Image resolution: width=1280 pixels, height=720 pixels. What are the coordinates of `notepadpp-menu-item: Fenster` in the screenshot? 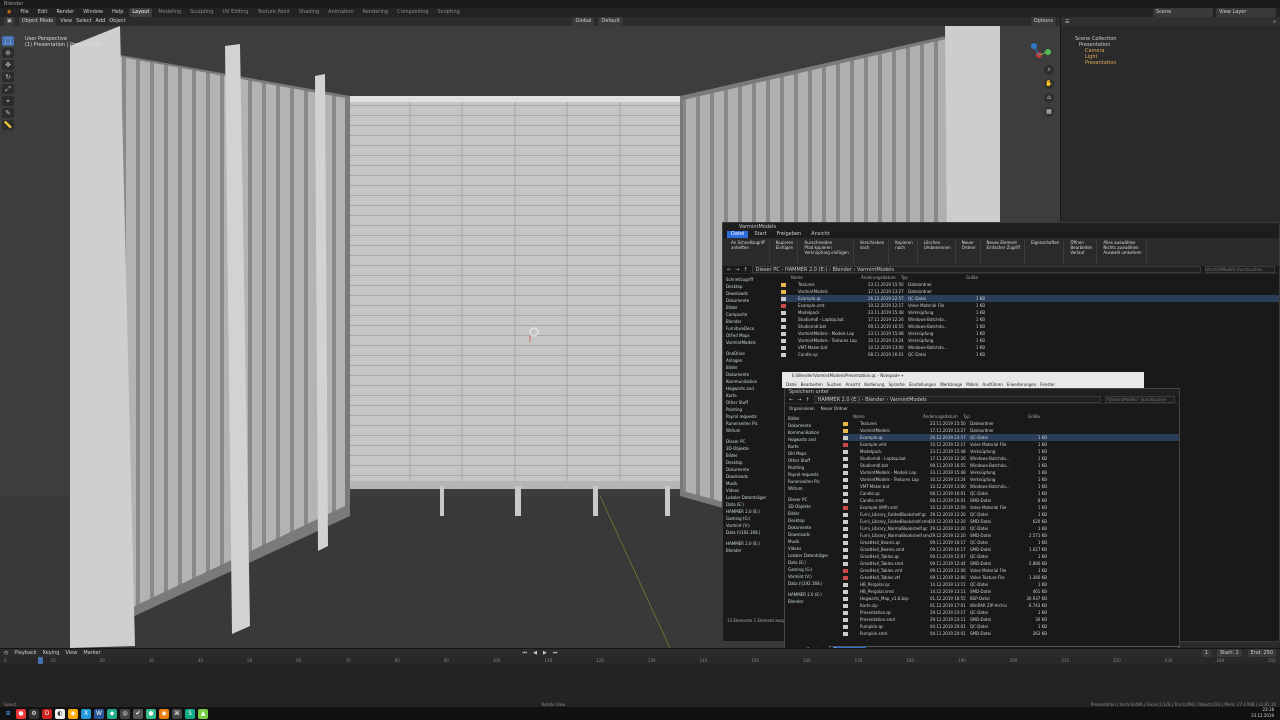 It's located at (1047, 384).